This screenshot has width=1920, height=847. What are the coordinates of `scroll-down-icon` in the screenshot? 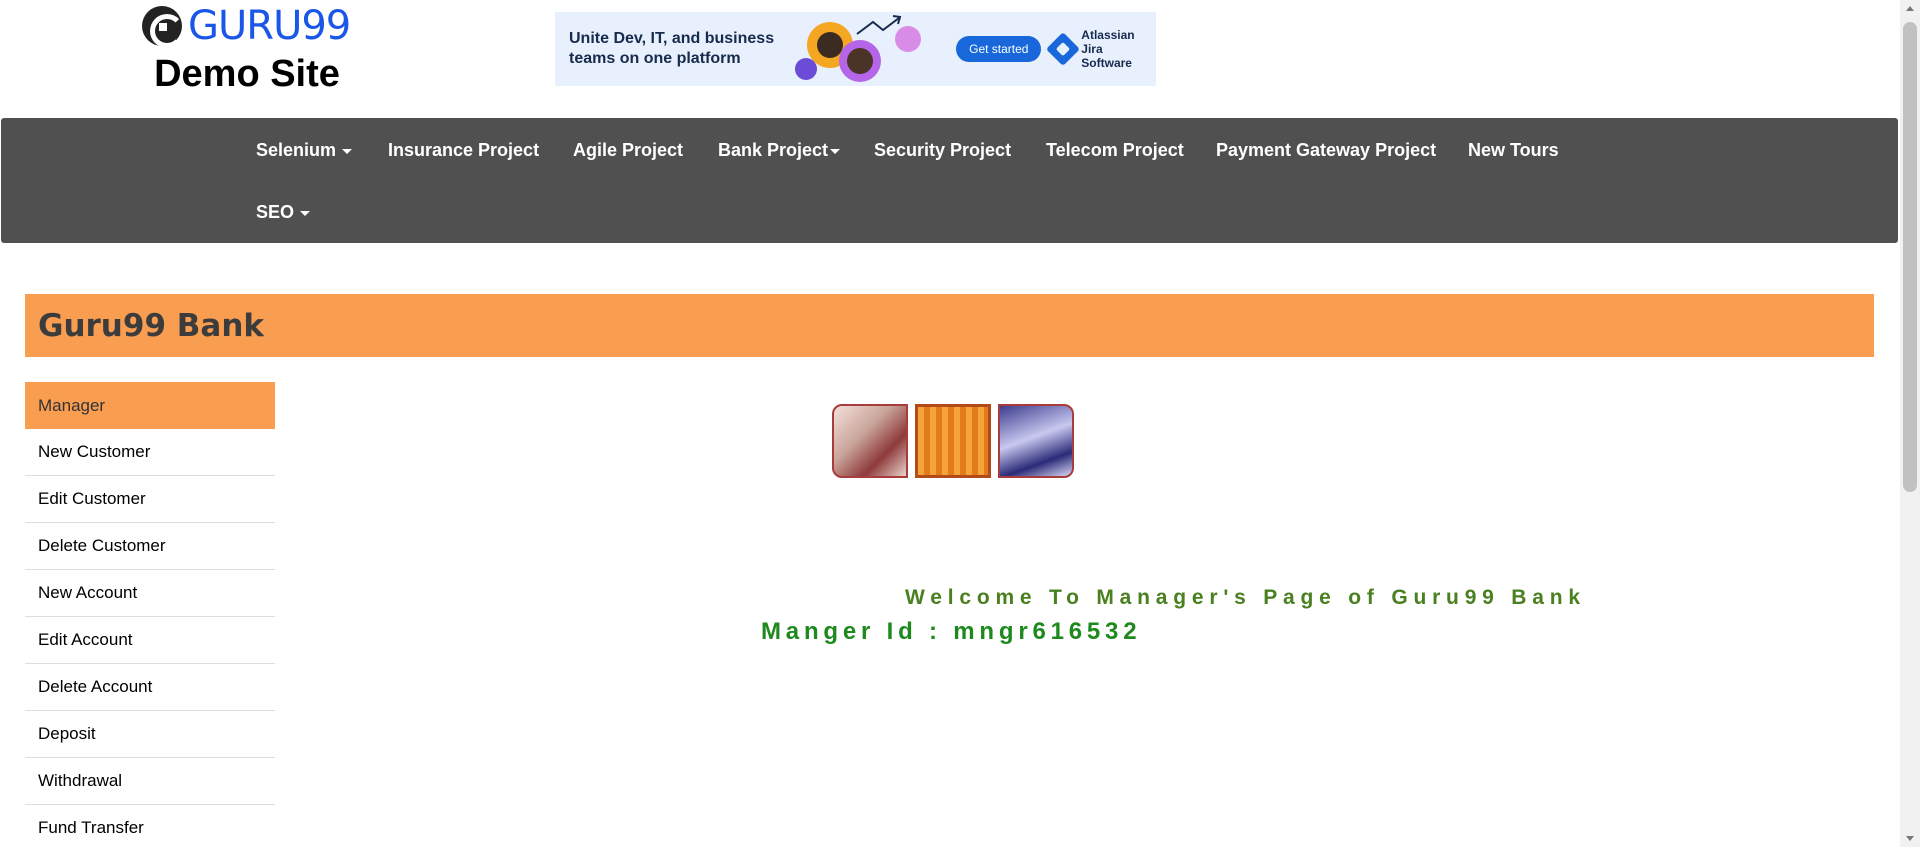 It's located at (1910, 838).